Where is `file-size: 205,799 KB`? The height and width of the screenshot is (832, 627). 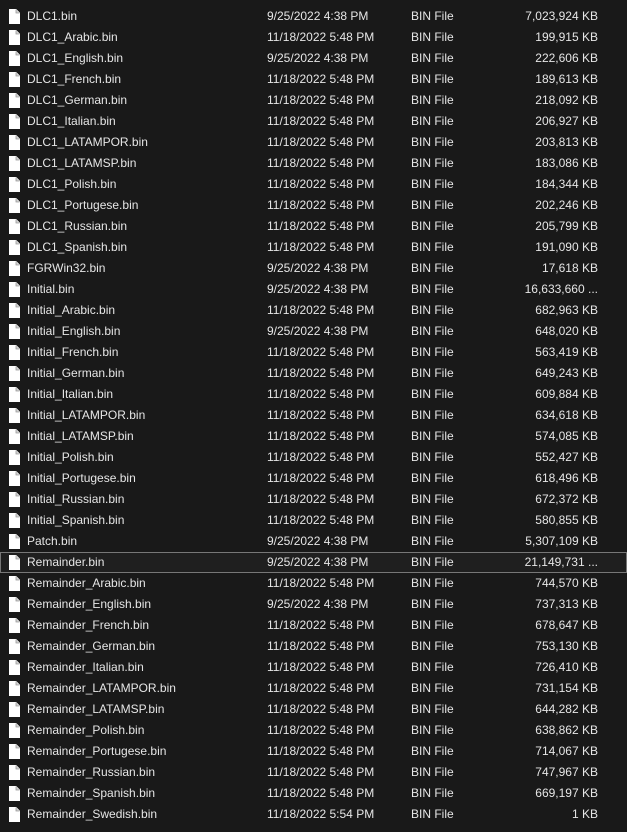
file-size: 205,799 KB is located at coordinates (566, 226).